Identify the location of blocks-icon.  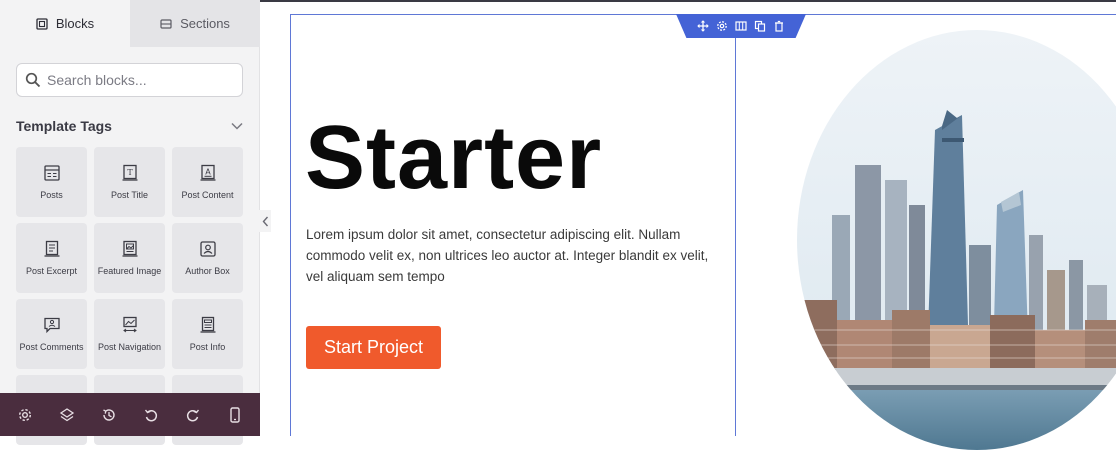
(42, 23).